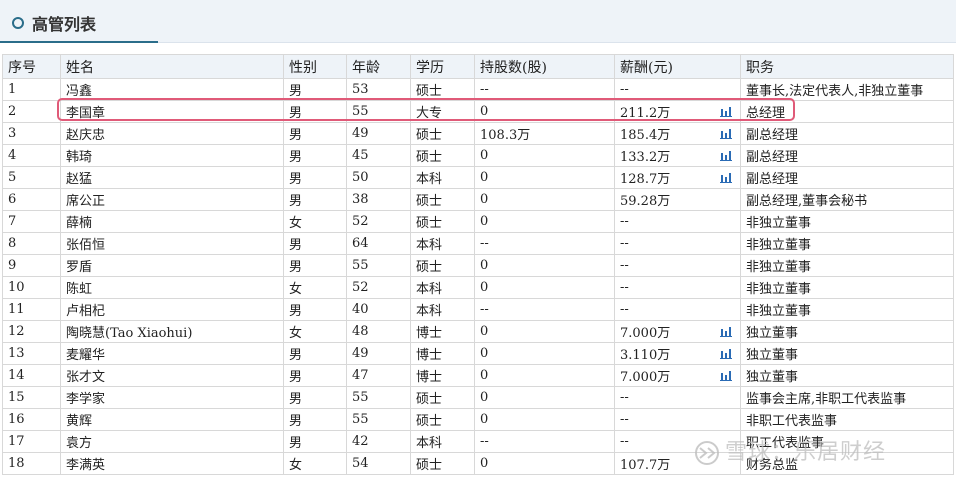  What do you see at coordinates (847, 89) in the screenshot?
I see `cell-title: 董事长,法定代表人,非独立董事` at bounding box center [847, 89].